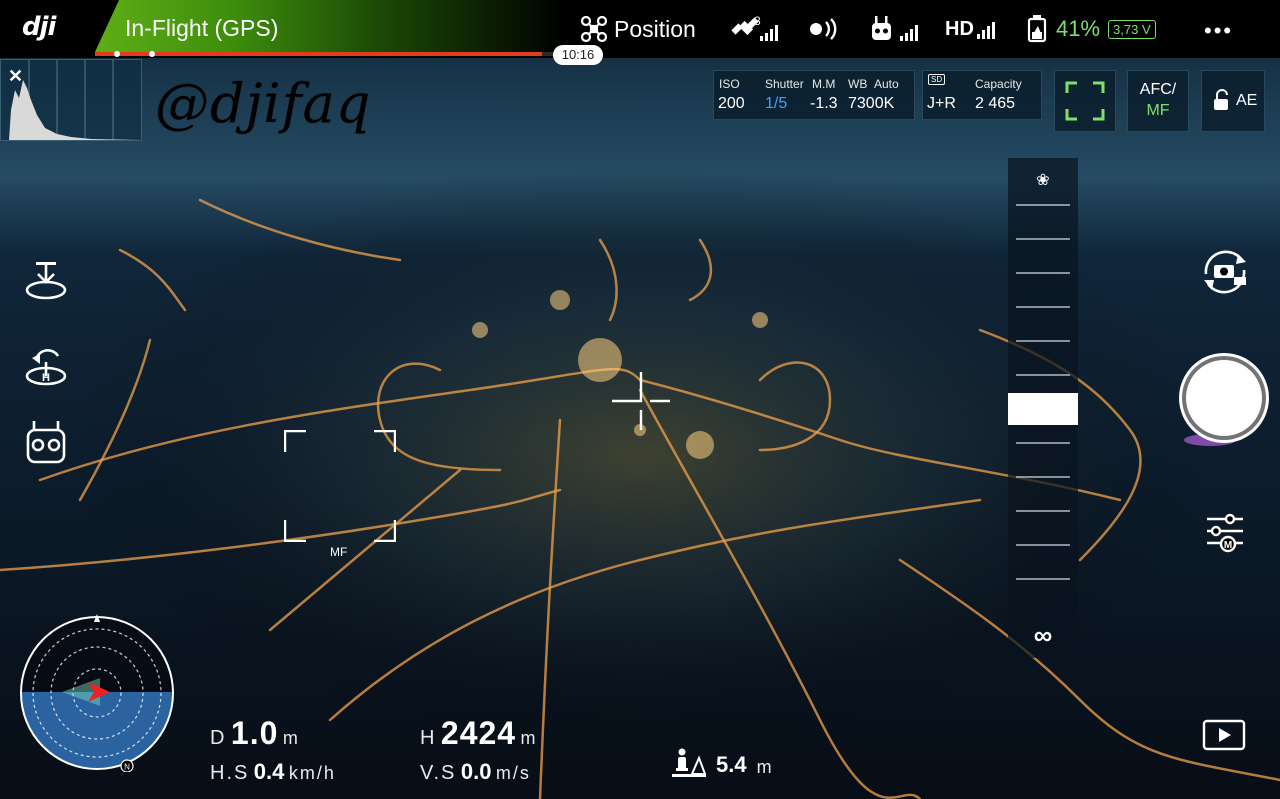 The width and height of the screenshot is (1280, 799). Describe the element at coordinates (731, 103) in the screenshot. I see `iso-value: 200` at that location.